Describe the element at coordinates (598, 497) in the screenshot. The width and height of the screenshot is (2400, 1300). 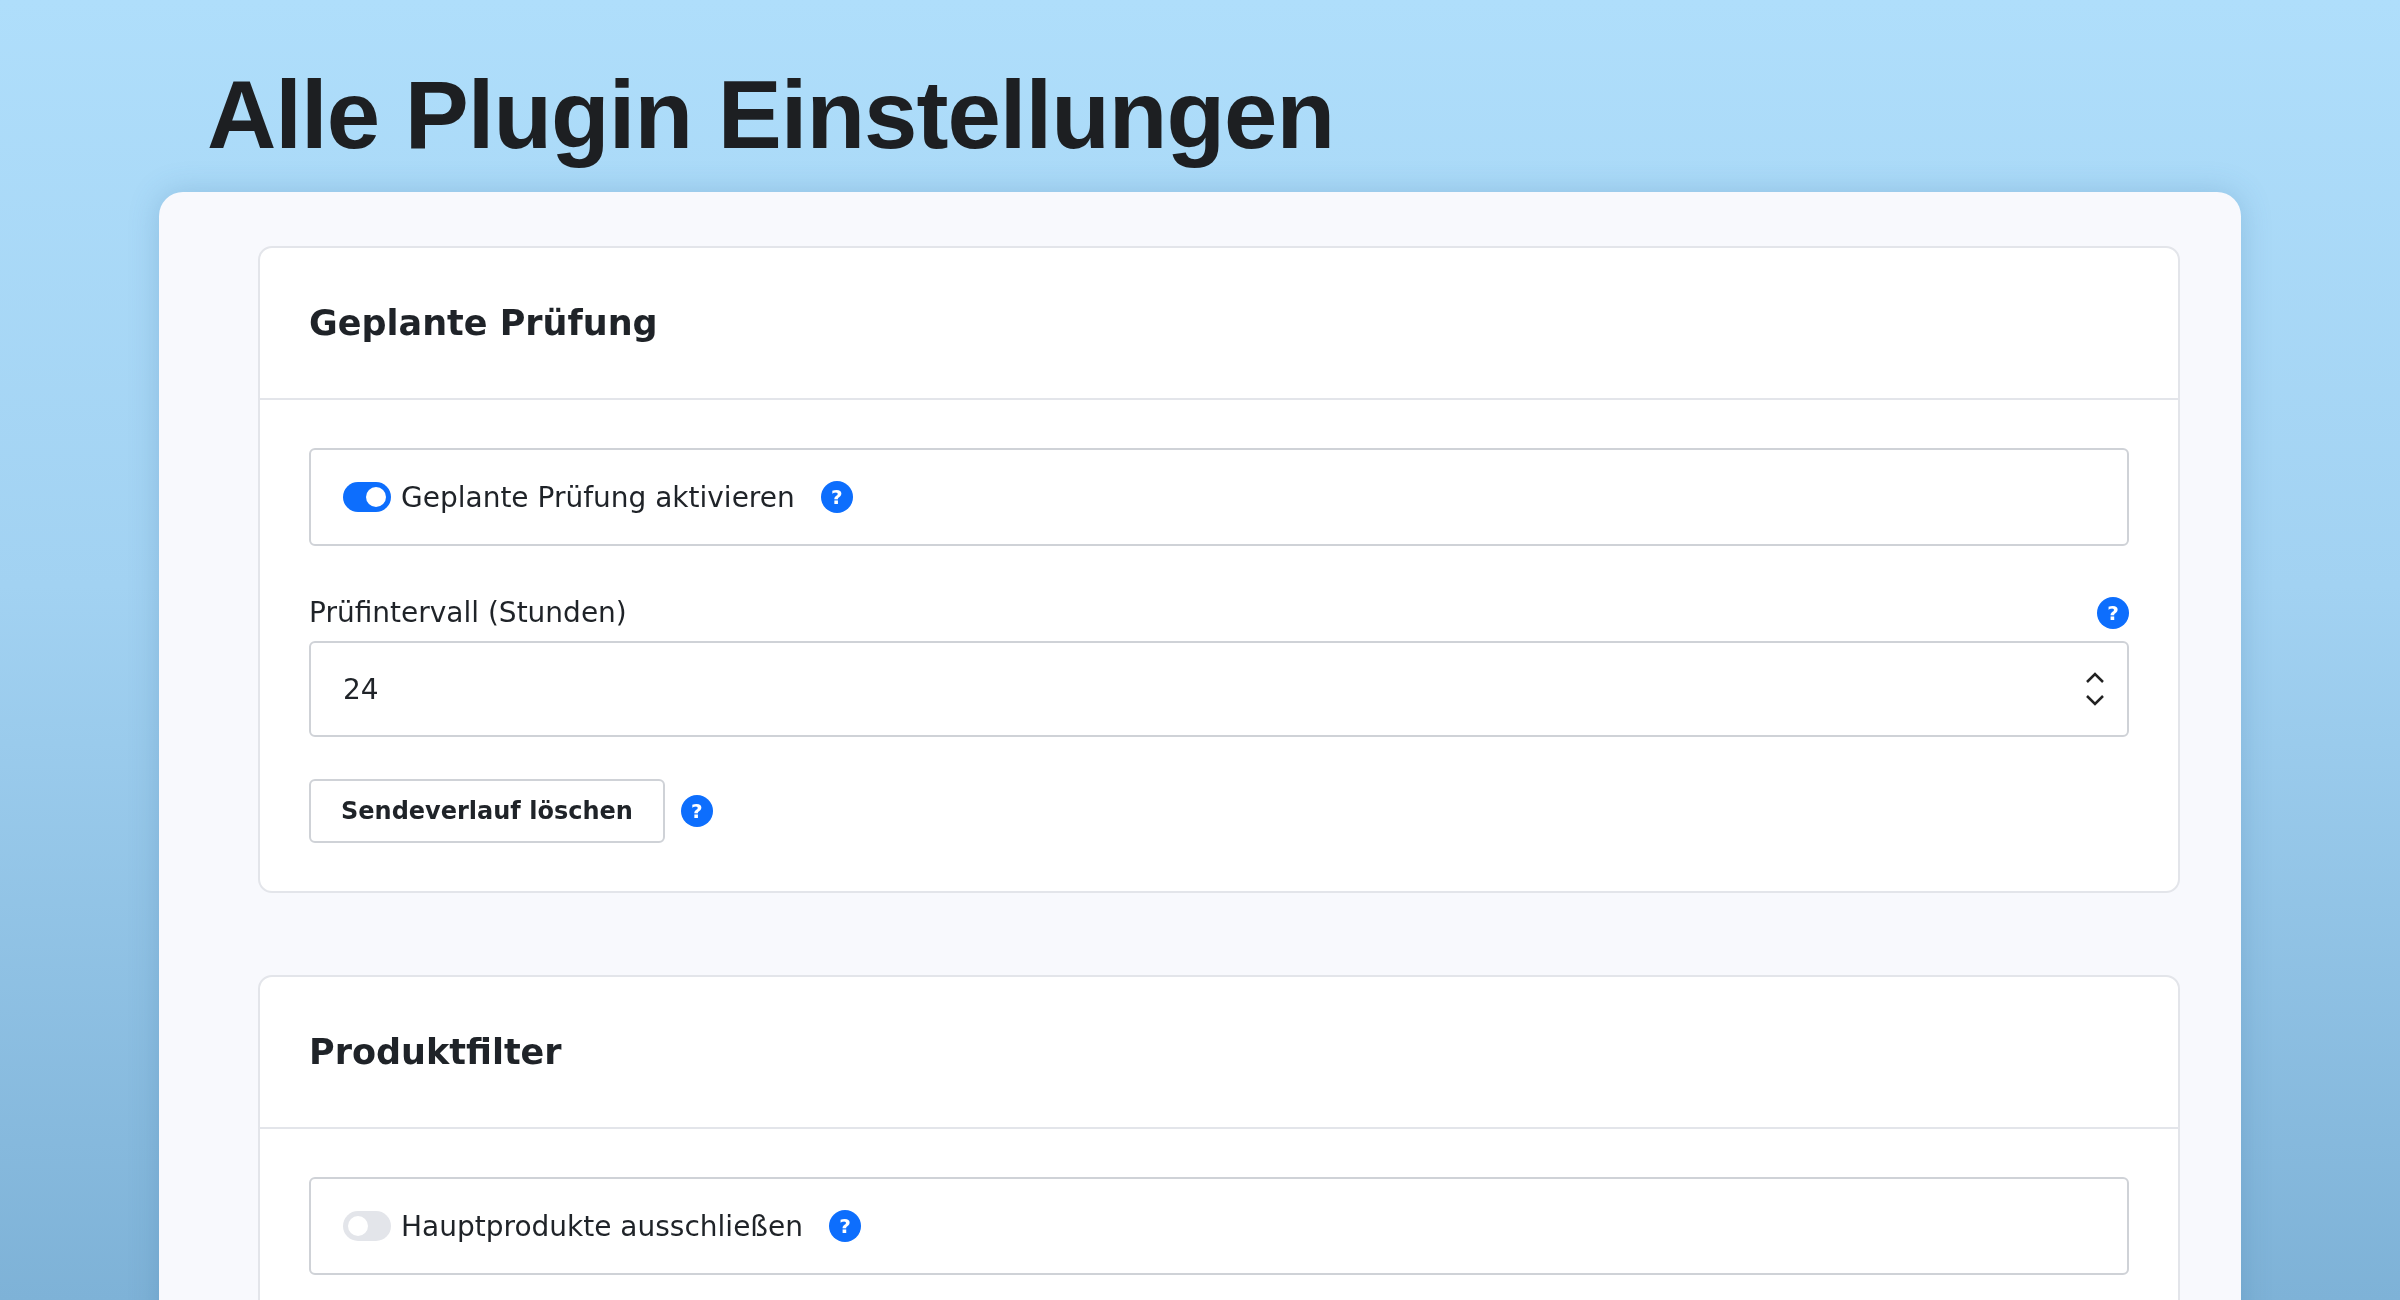
I see `toggle-label: Geplante Prüfung aktivieren` at that location.